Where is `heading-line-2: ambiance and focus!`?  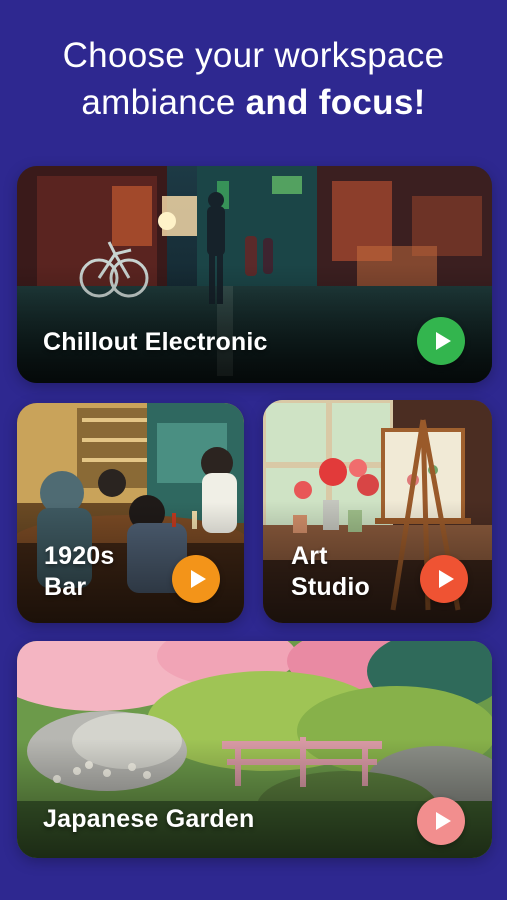
heading-line-2: ambiance and focus! is located at coordinates (253, 102).